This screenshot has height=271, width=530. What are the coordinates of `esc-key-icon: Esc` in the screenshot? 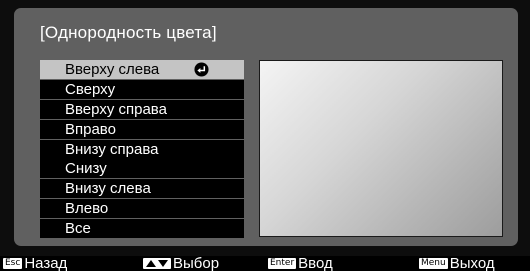 It's located at (13, 263).